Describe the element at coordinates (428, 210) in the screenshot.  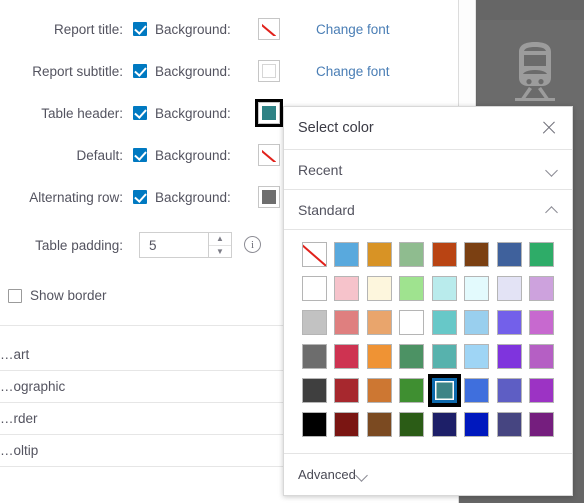
I see `section-standard: Standard` at that location.